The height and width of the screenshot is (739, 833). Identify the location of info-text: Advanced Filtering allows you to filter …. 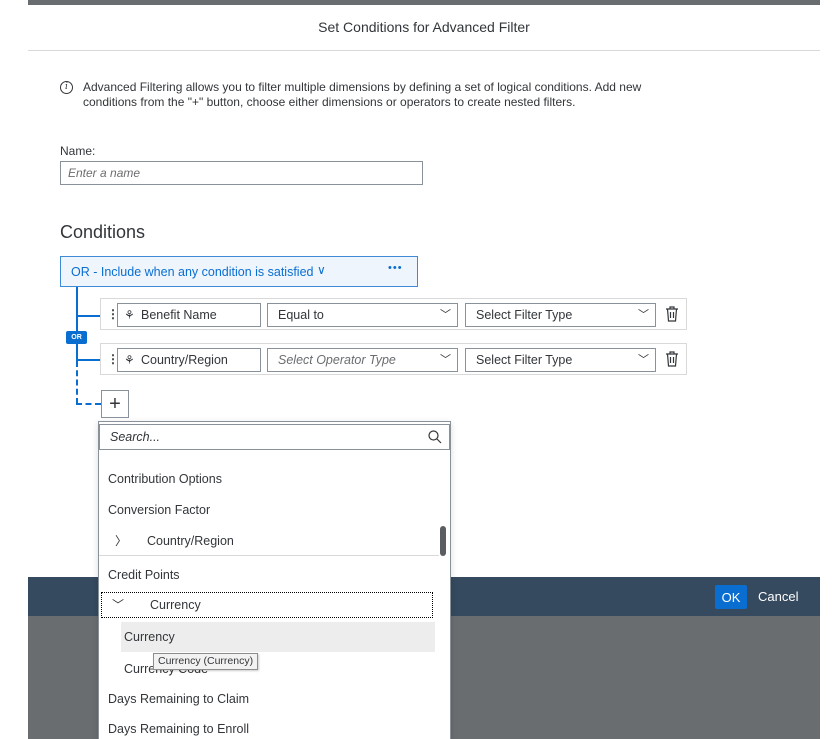
(423, 95).